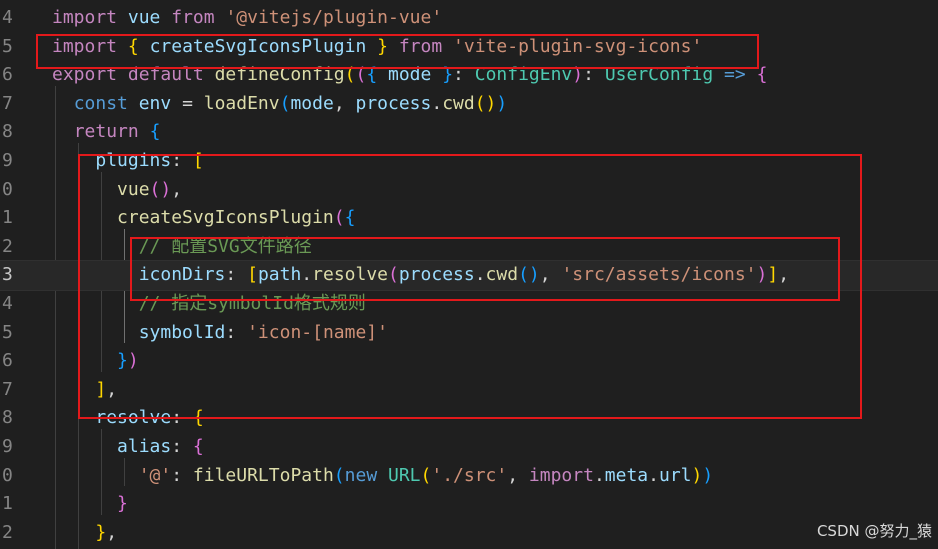  Describe the element at coordinates (469, 132) in the screenshot. I see `code-line: 8 return {` at that location.